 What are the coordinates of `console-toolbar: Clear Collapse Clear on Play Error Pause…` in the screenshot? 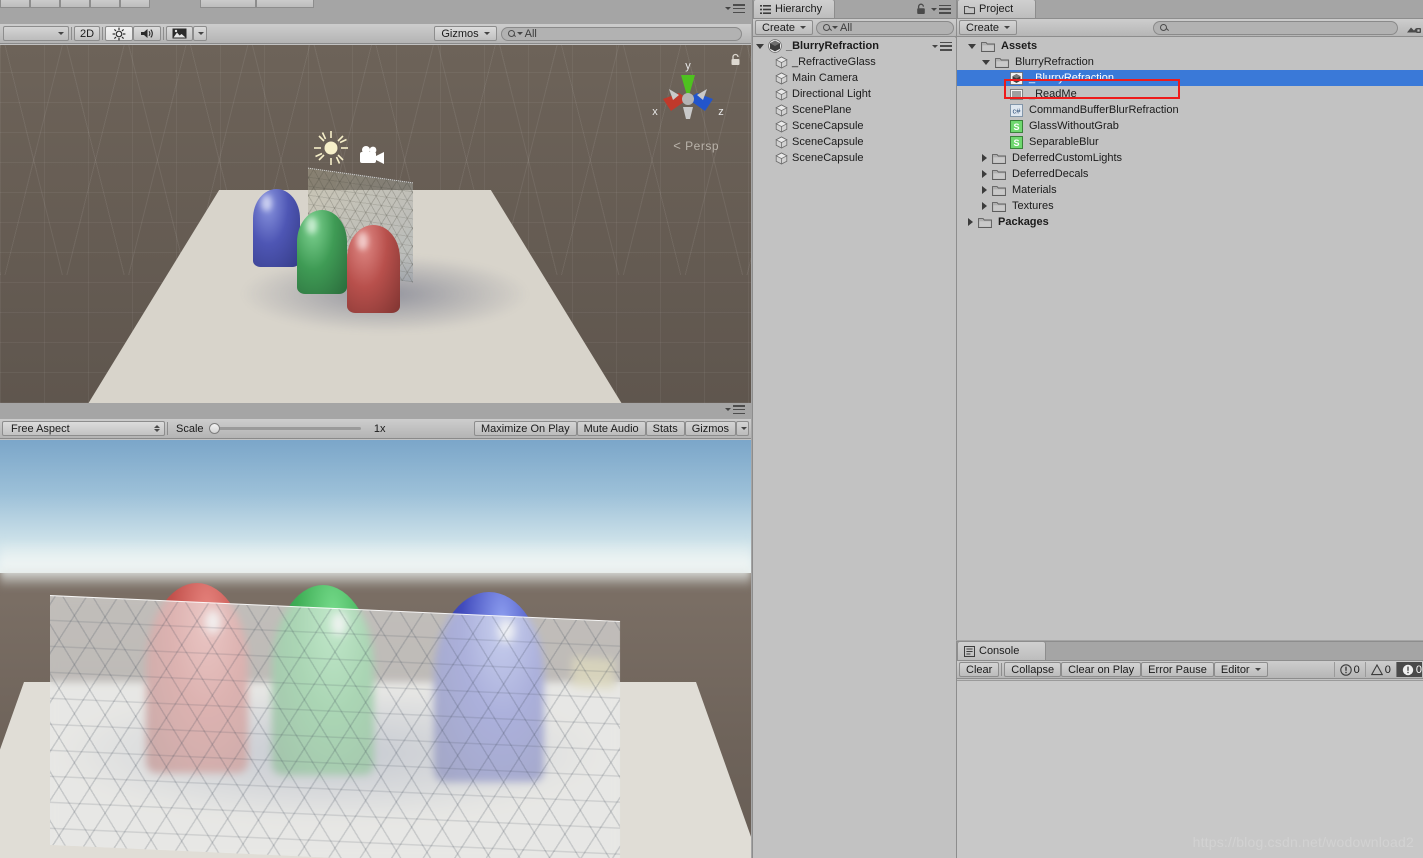 It's located at (1190, 670).